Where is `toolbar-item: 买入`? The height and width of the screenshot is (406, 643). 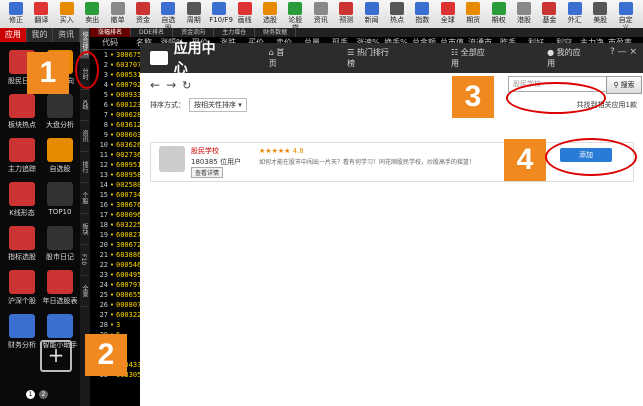 toolbar-item: 买入 is located at coordinates (67, 14).